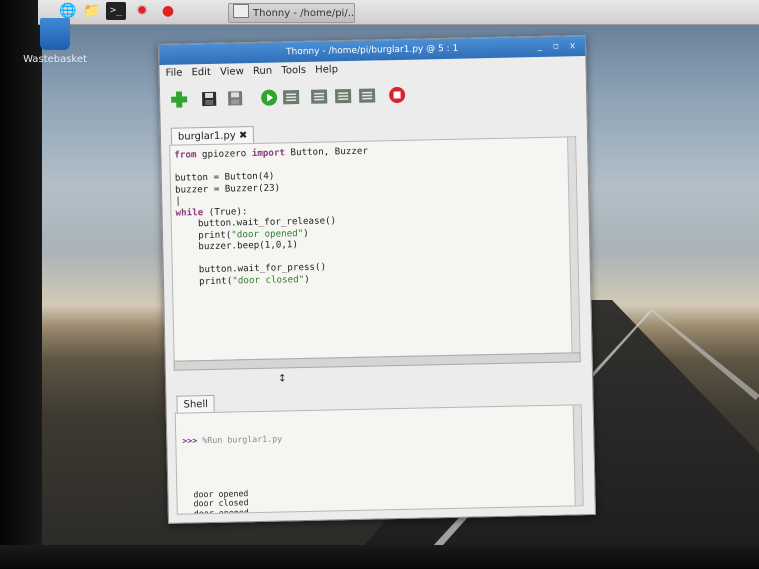  Describe the element at coordinates (268, 279) in the screenshot. I see `code-string: "door closed"` at that location.